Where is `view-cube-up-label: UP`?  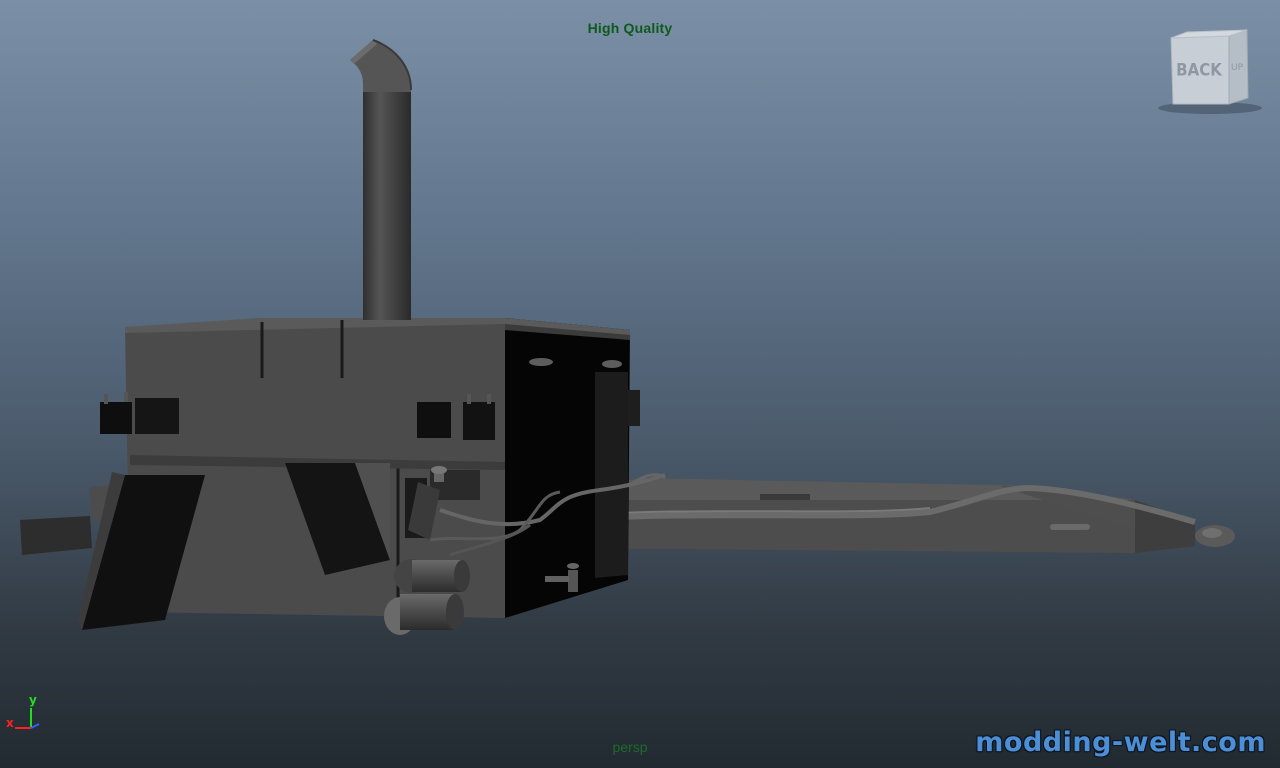
view-cube-up-label: UP is located at coordinates (1237, 68).